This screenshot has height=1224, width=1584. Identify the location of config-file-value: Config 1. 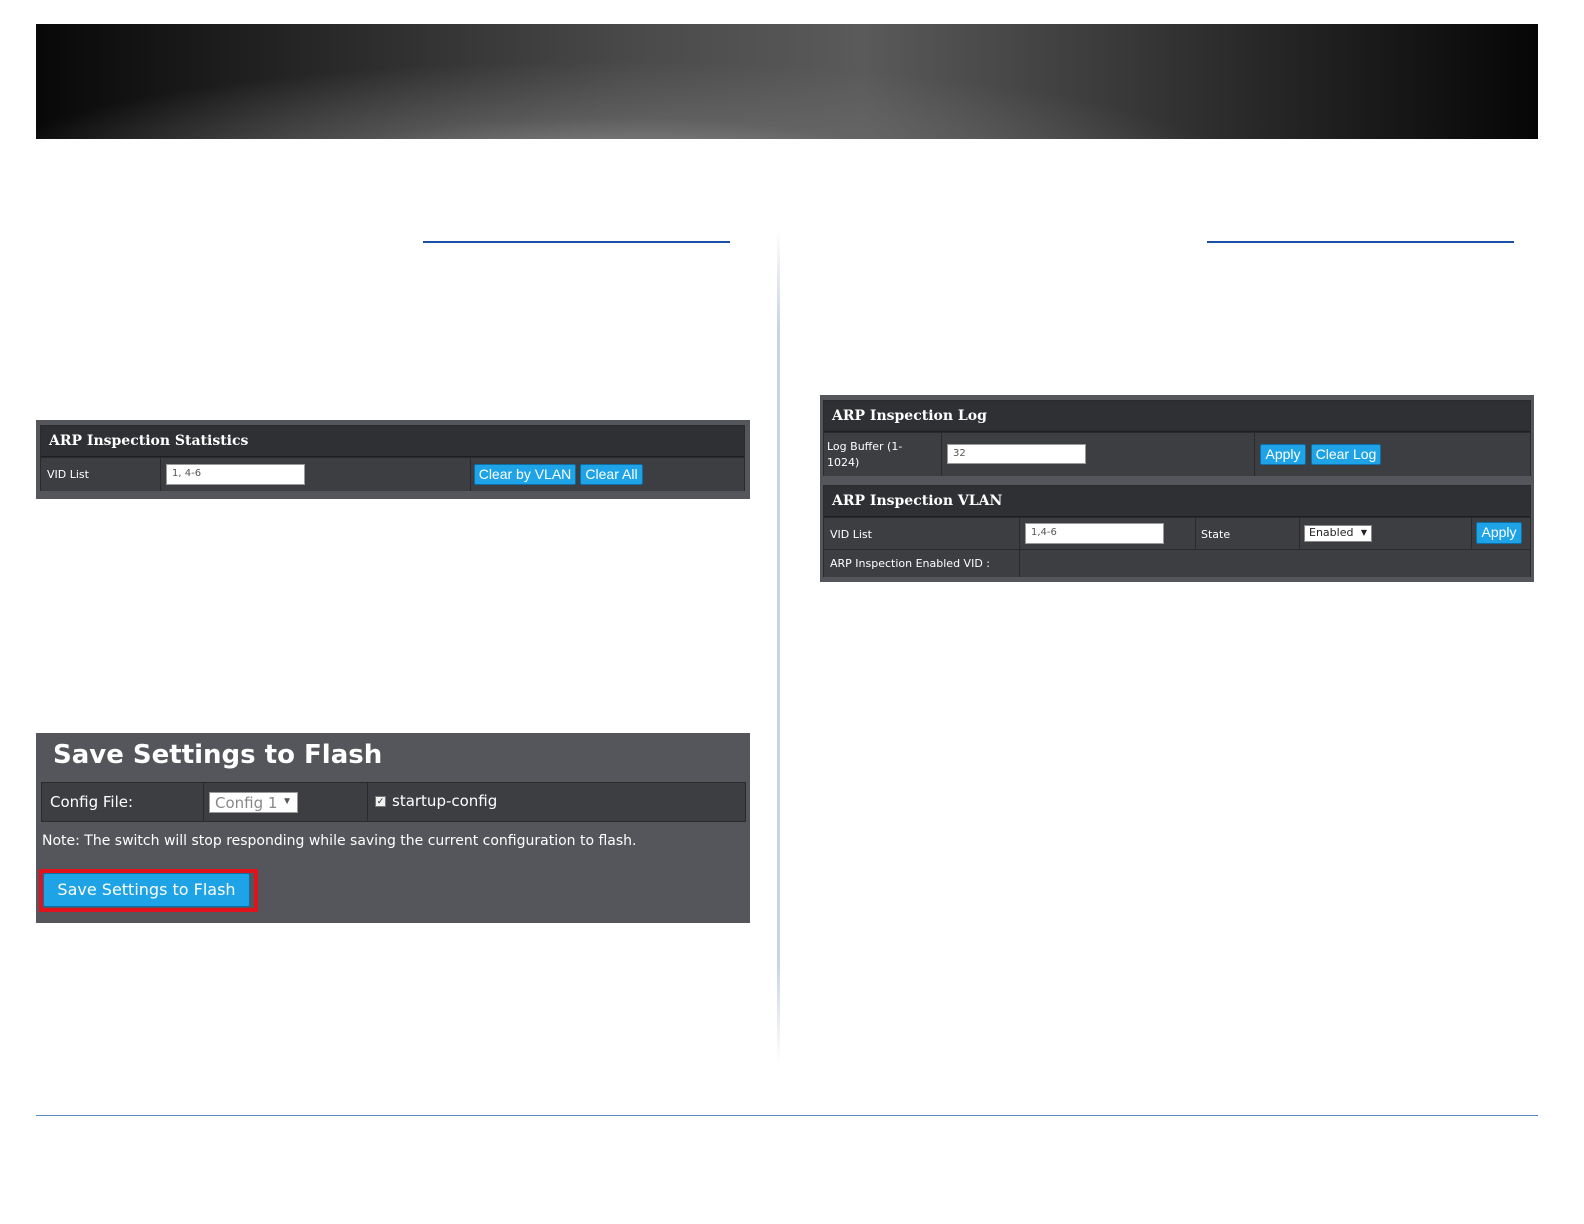
(246, 803).